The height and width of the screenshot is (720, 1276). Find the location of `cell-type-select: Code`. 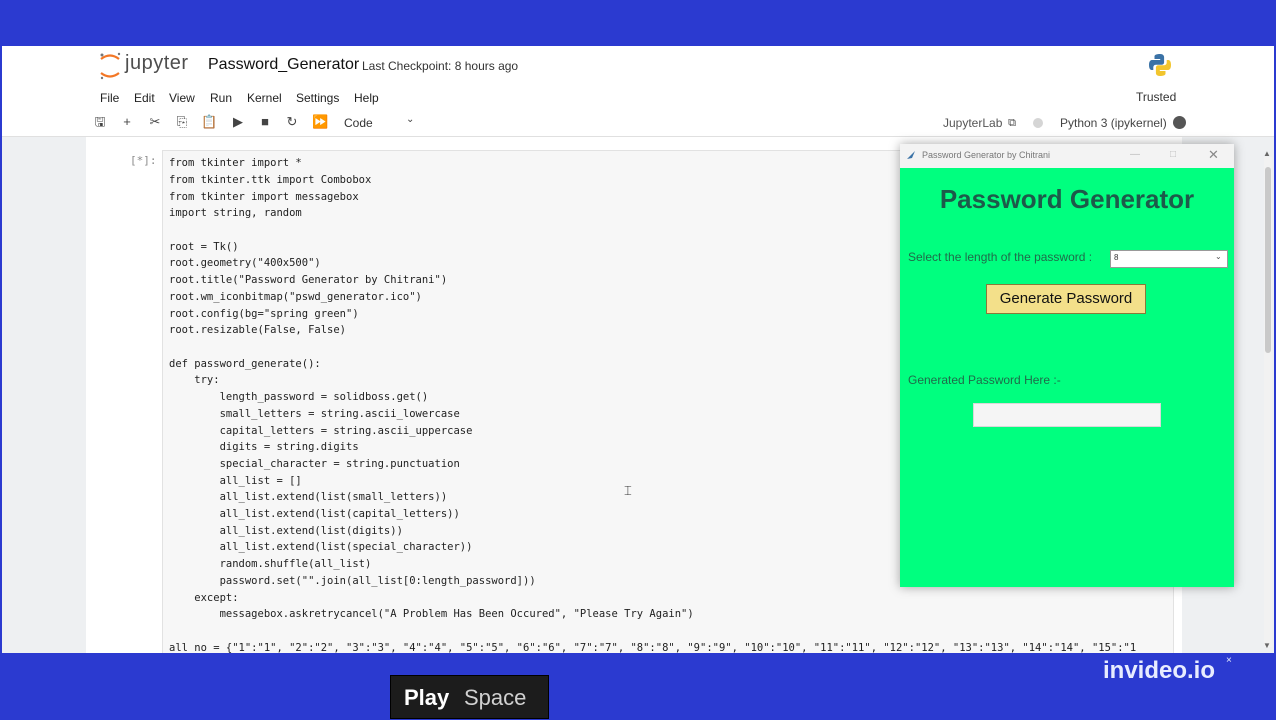

cell-type-select: Code is located at coordinates (358, 123).